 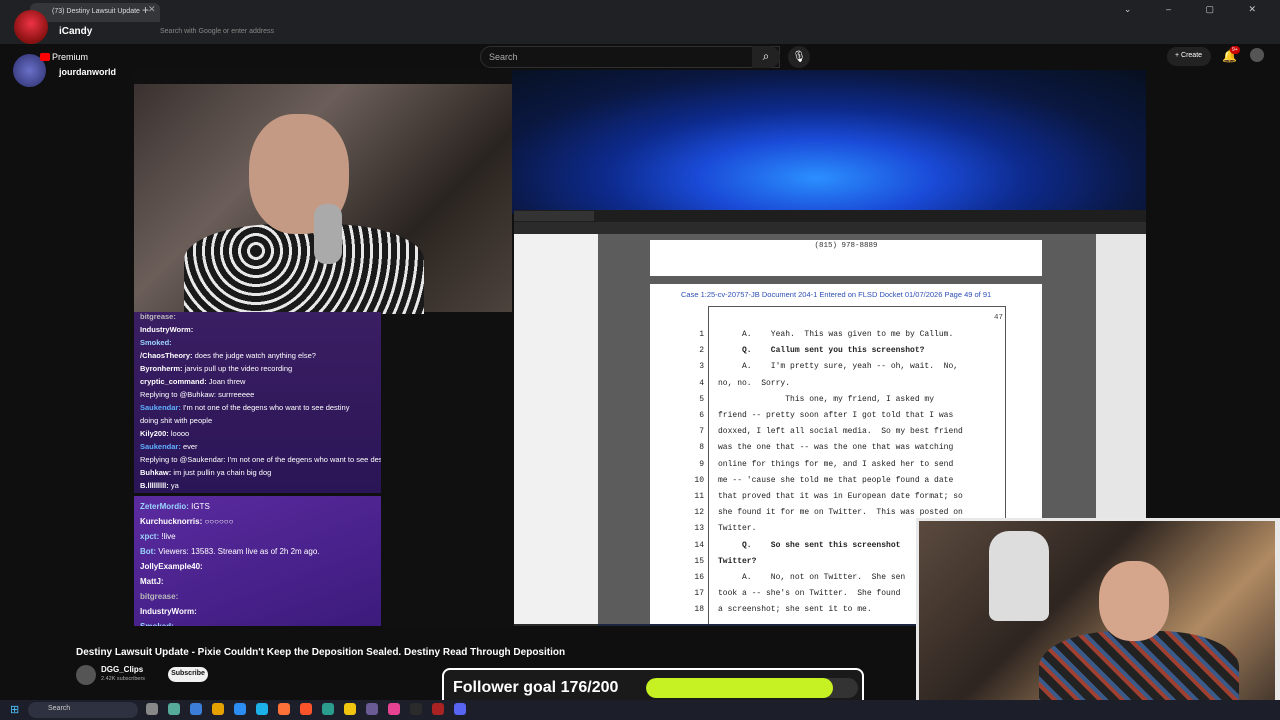 What do you see at coordinates (149, 536) in the screenshot?
I see `chat-username: xpct:` at bounding box center [149, 536].